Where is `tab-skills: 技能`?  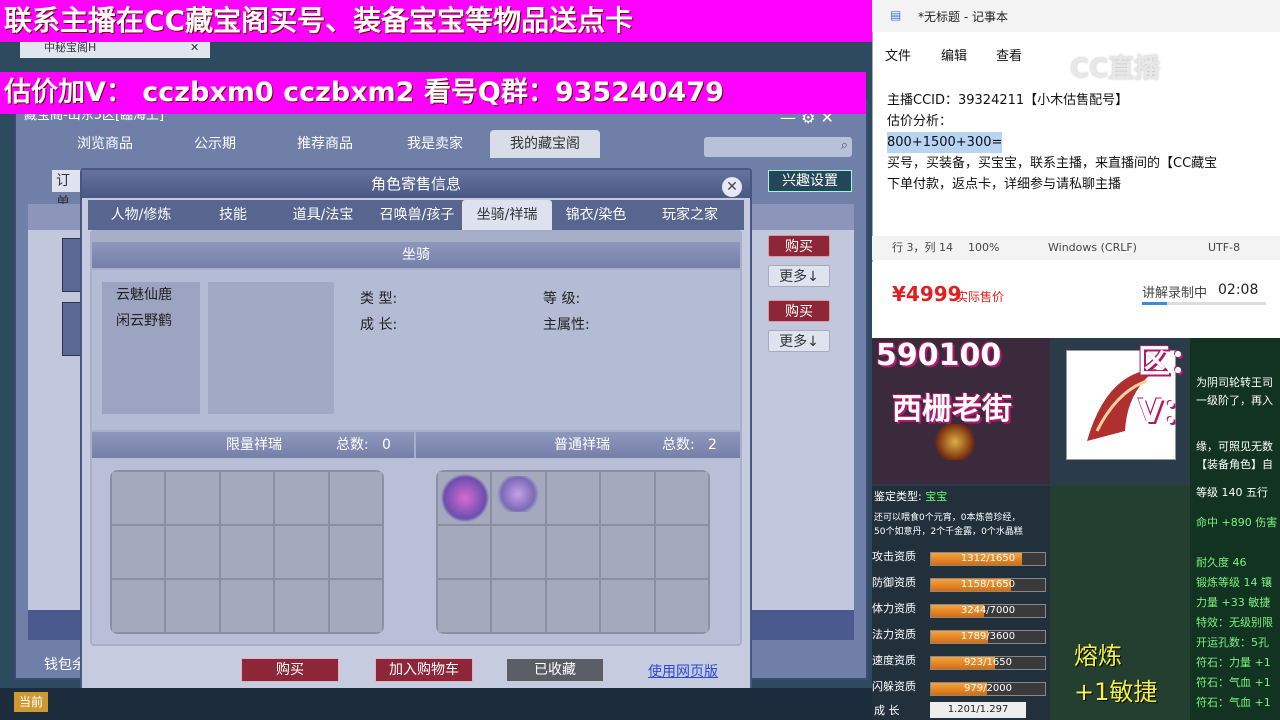 tab-skills: 技能 is located at coordinates (233, 215).